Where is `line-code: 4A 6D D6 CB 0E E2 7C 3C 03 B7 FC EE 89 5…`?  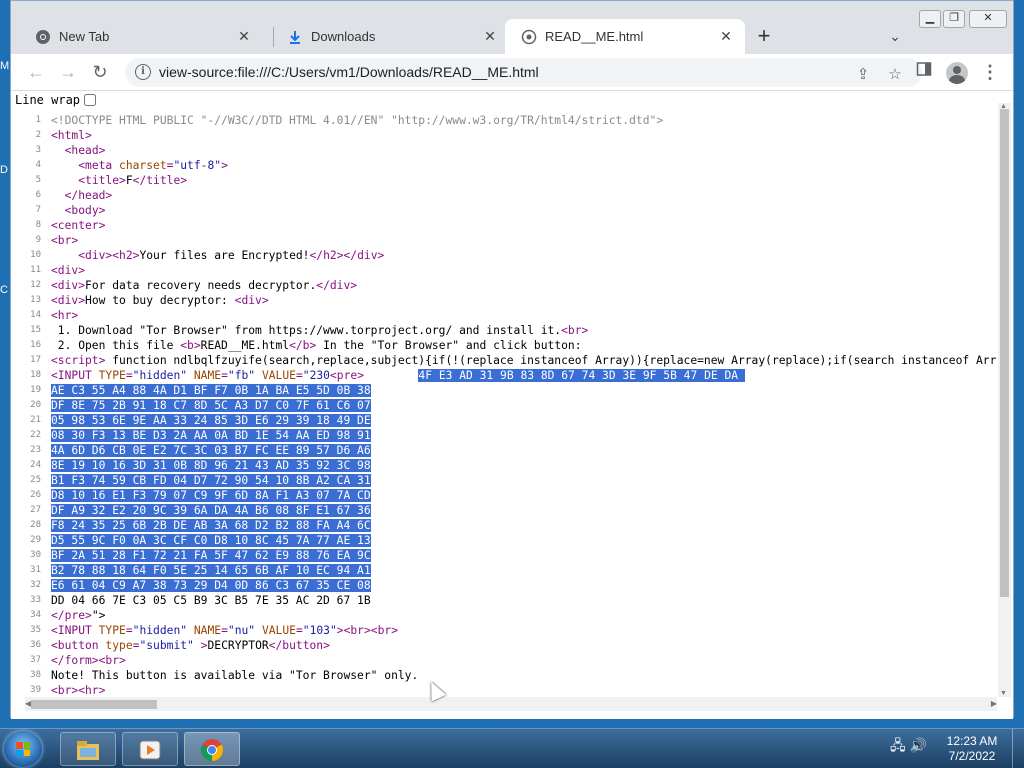
line-code: 4A 6D D6 CB 0E E2 7C 3C 03 B7 FC EE 89 5… is located at coordinates (211, 450).